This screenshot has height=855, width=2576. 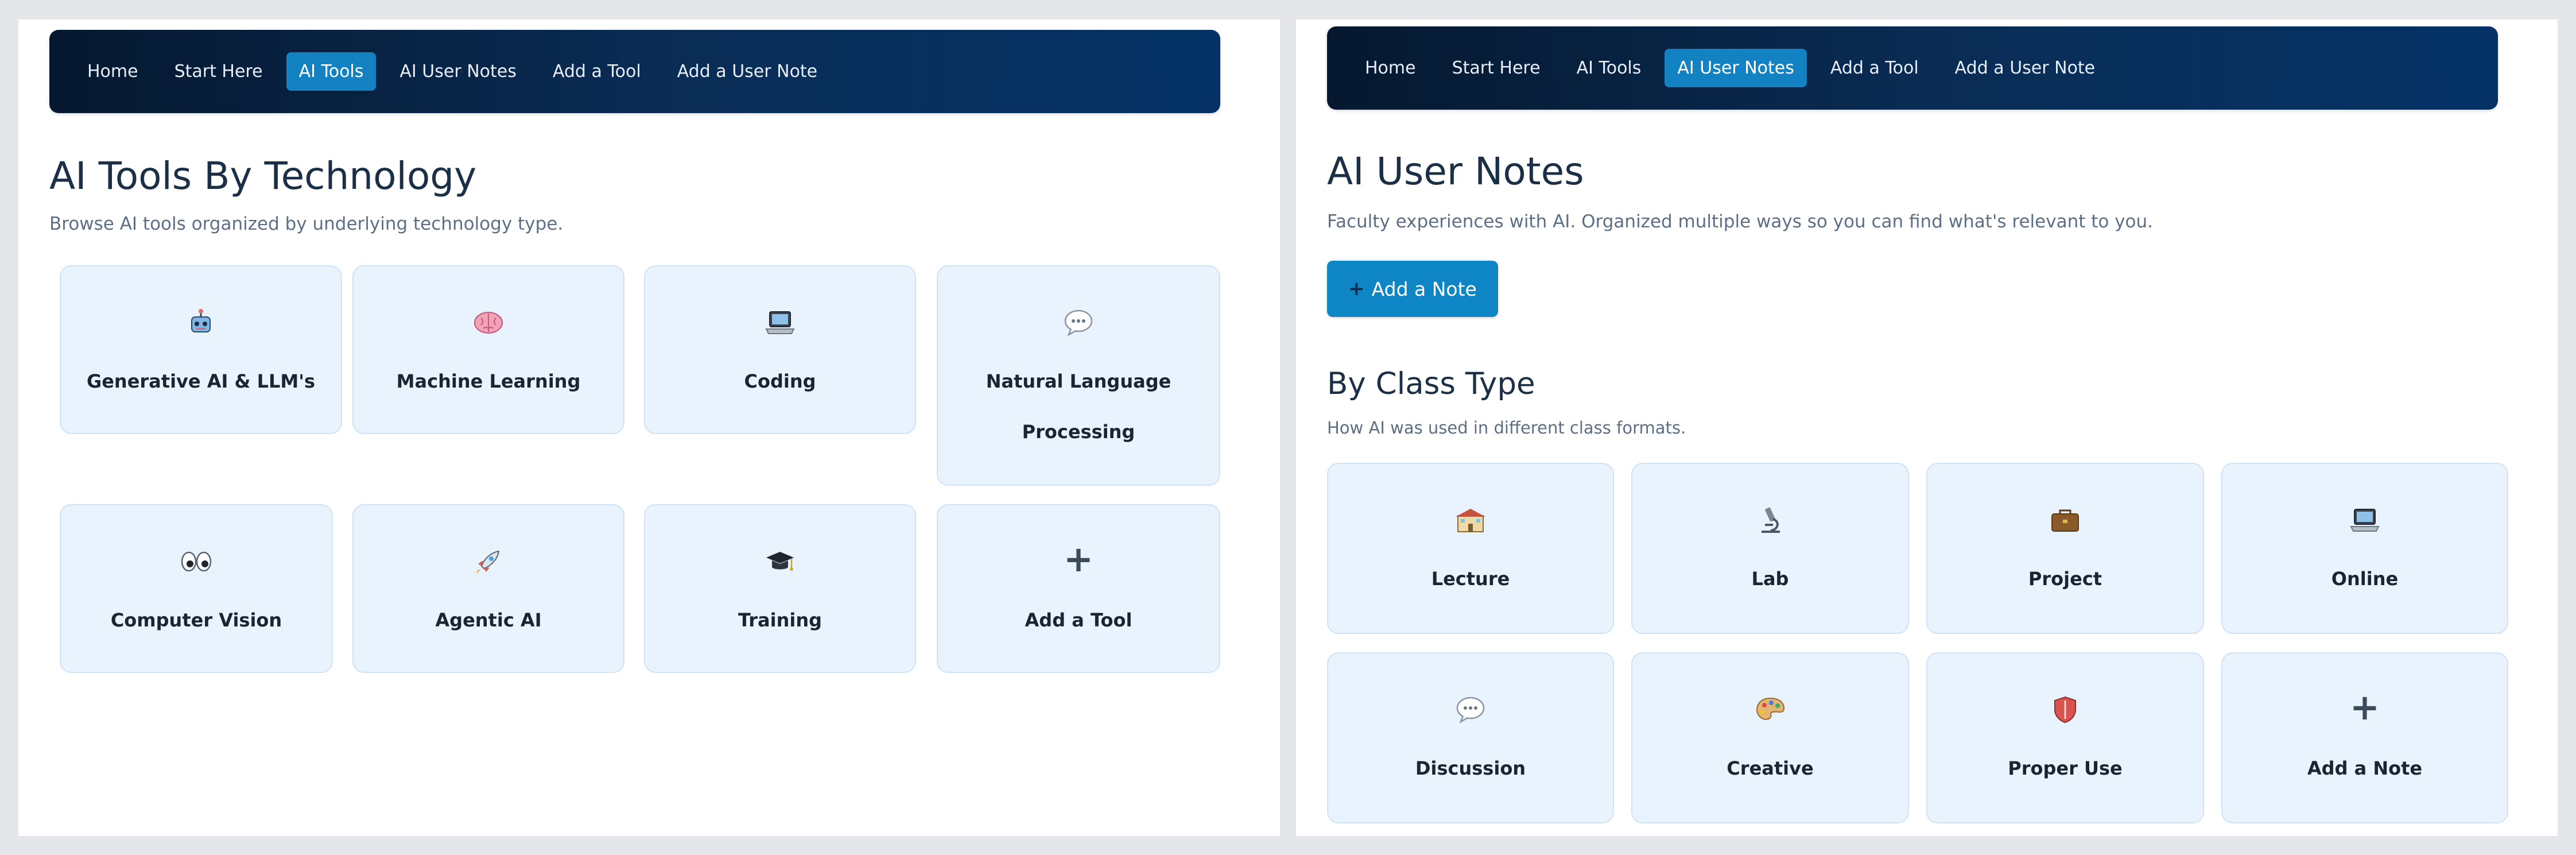 What do you see at coordinates (488, 588) in the screenshot?
I see `card-agentic-ai: Agentic AI` at bounding box center [488, 588].